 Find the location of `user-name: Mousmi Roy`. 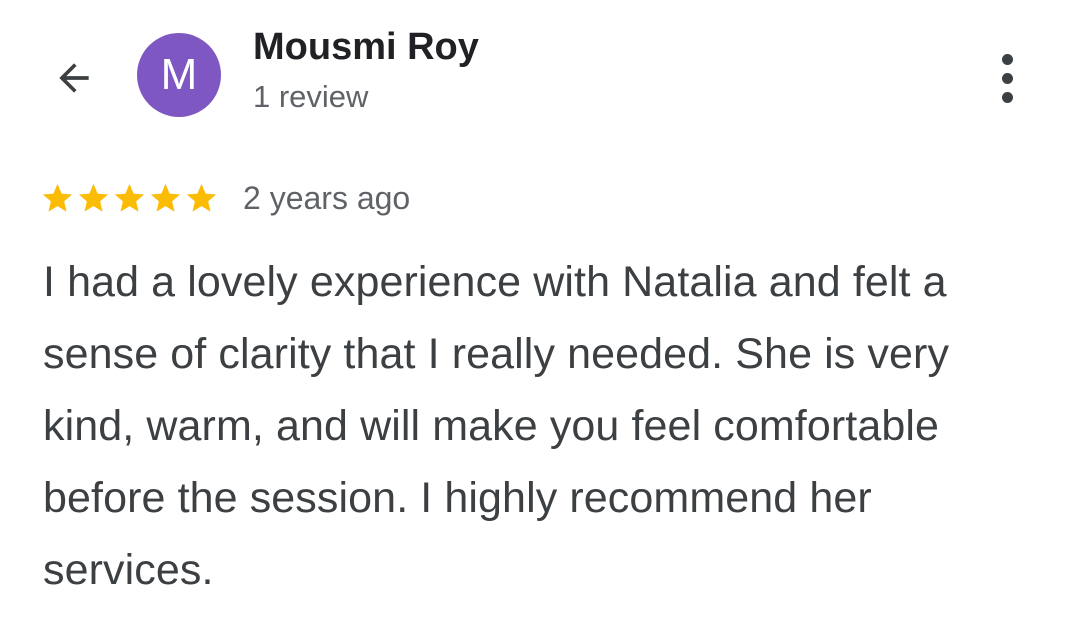

user-name: Mousmi Roy is located at coordinates (366, 47).